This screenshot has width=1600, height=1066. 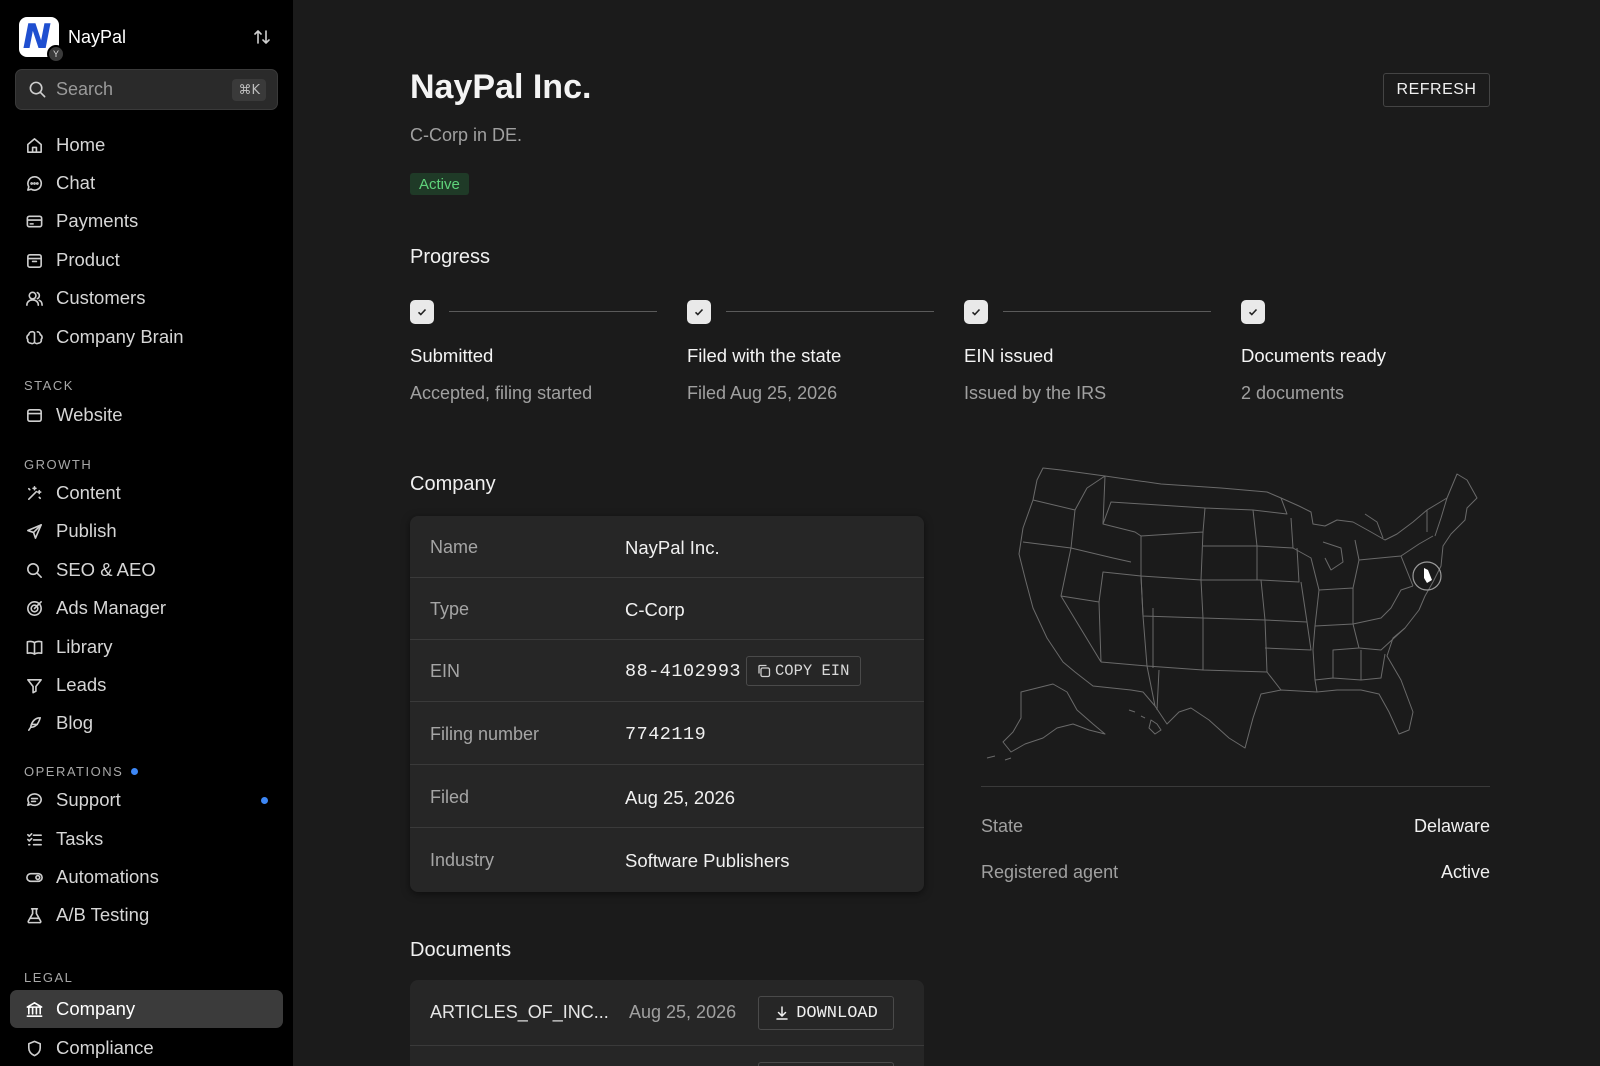 What do you see at coordinates (667, 797) in the screenshot?
I see `table-row: Filed Aug 25, 2026` at bounding box center [667, 797].